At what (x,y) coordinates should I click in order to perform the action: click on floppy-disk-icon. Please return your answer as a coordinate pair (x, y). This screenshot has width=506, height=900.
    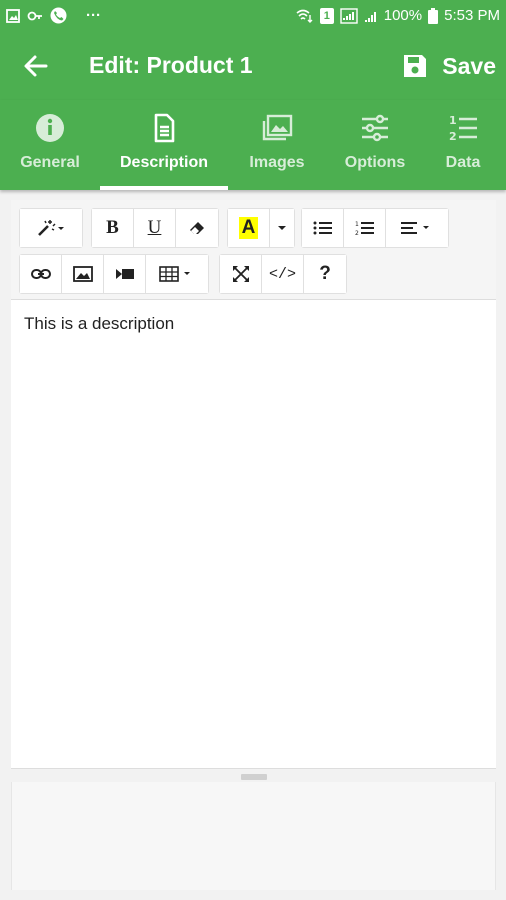
    Looking at the image, I should click on (415, 66).